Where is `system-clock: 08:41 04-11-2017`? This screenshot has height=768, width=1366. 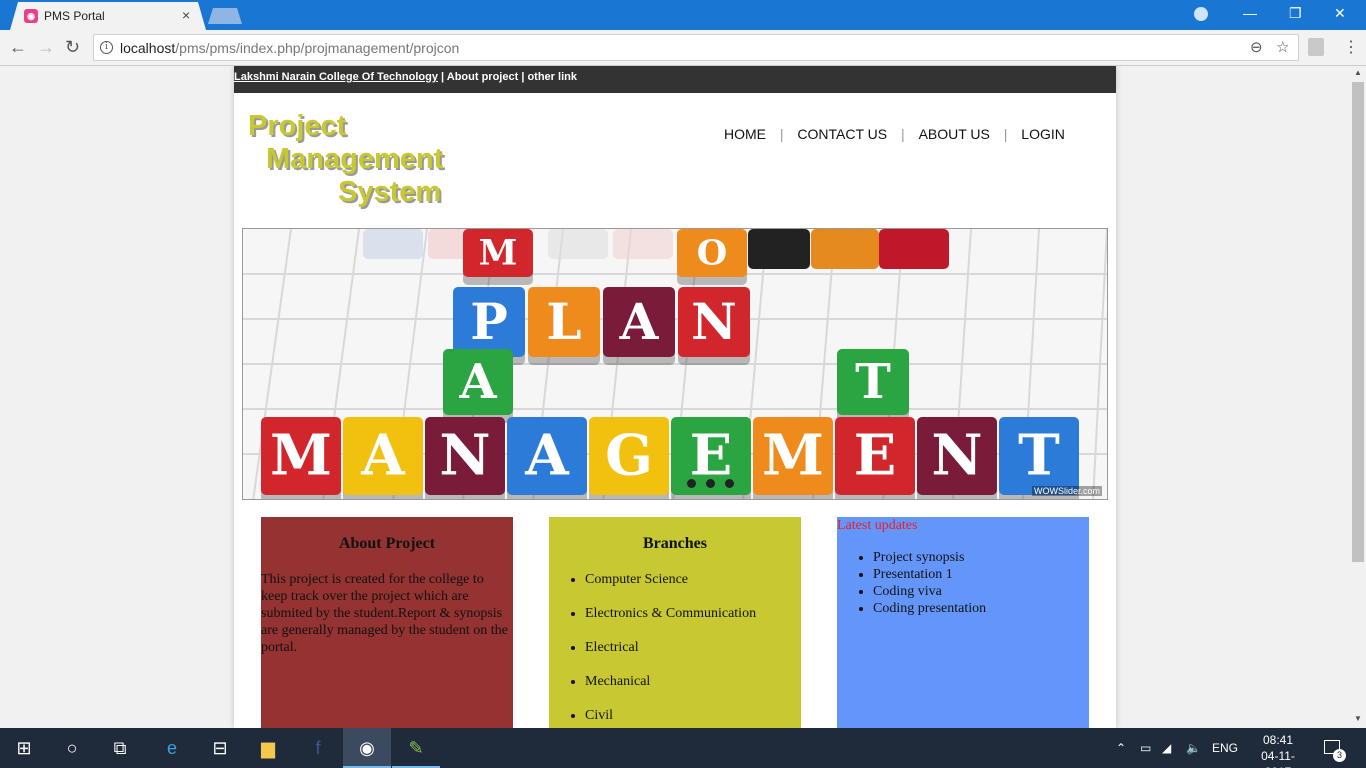 system-clock: 08:41 04-11-2017 is located at coordinates (1278, 750).